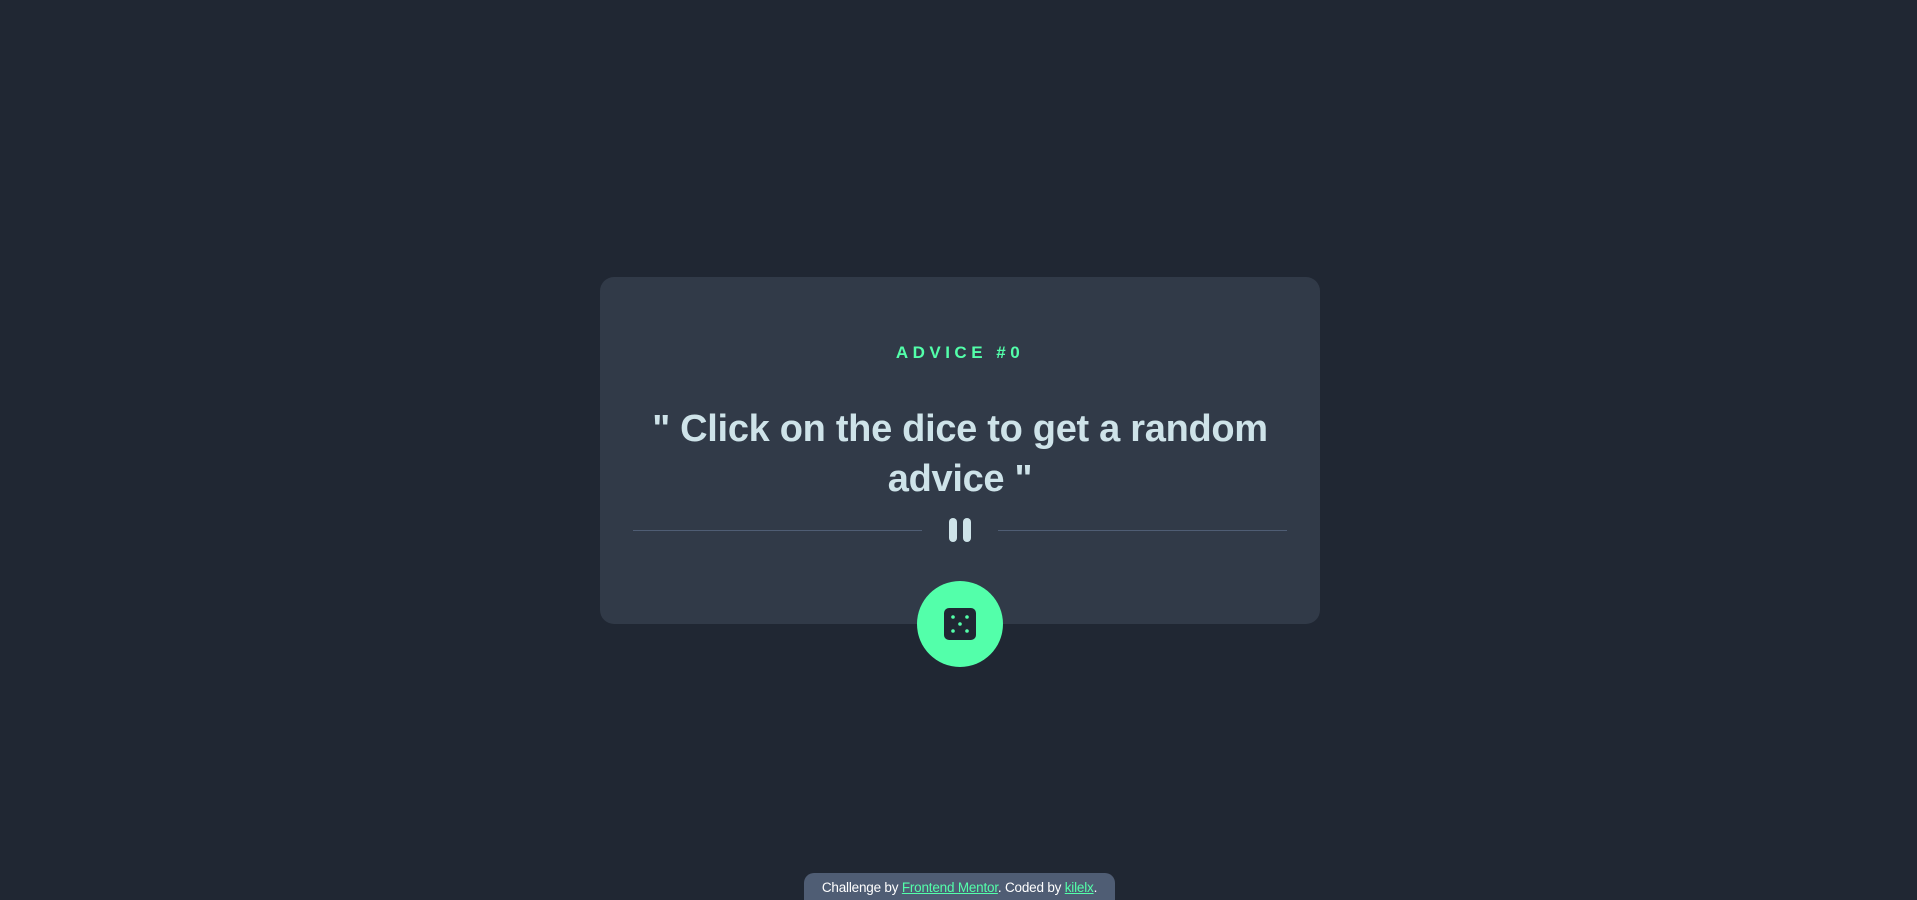 This screenshot has width=1917, height=900. I want to click on frontend-mentor-link: Frontend Mentor, so click(950, 887).